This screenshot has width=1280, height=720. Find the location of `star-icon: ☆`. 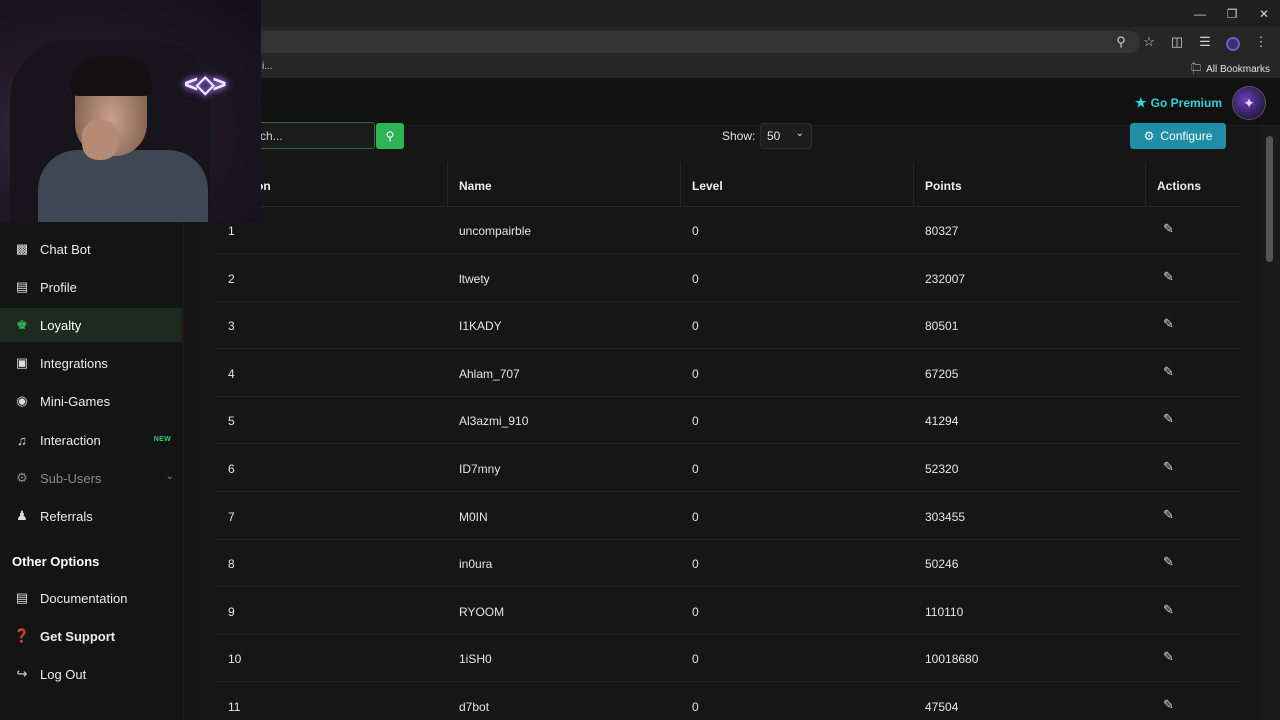

star-icon: ☆ is located at coordinates (1149, 42).